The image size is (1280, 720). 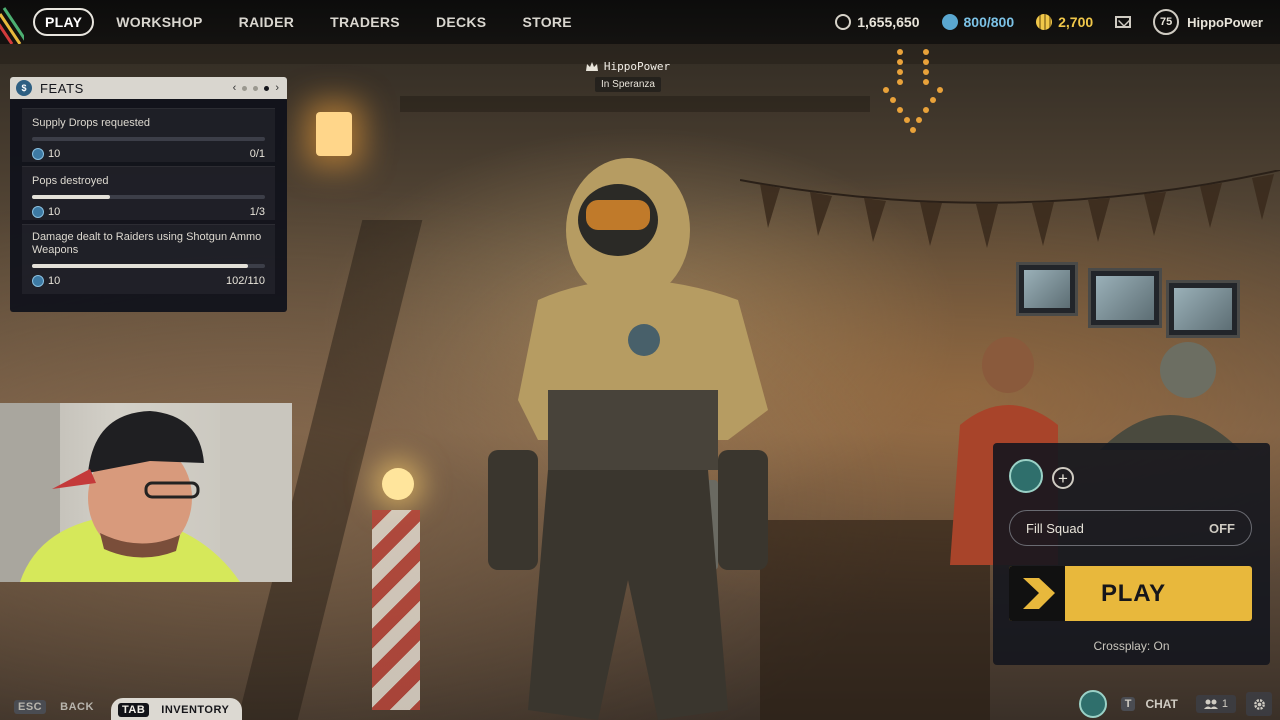 What do you see at coordinates (1133, 593) in the screenshot?
I see `play-button-label: PLAY` at bounding box center [1133, 593].